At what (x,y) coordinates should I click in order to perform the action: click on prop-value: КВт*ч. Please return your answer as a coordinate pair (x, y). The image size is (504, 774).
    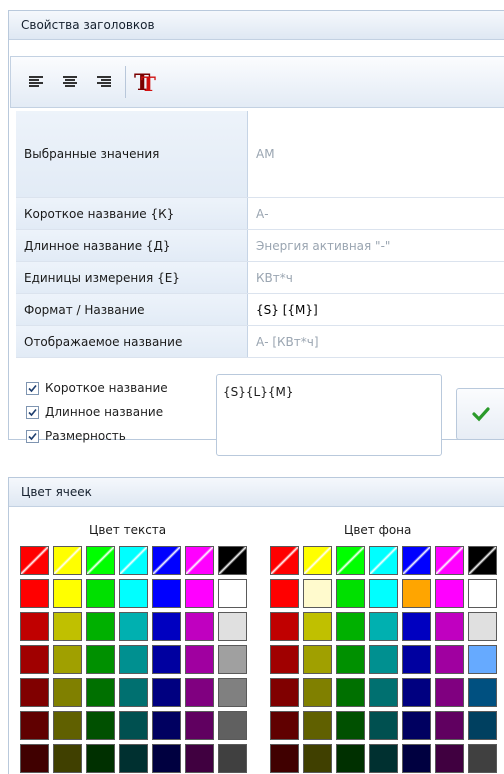
    Looking at the image, I should click on (376, 277).